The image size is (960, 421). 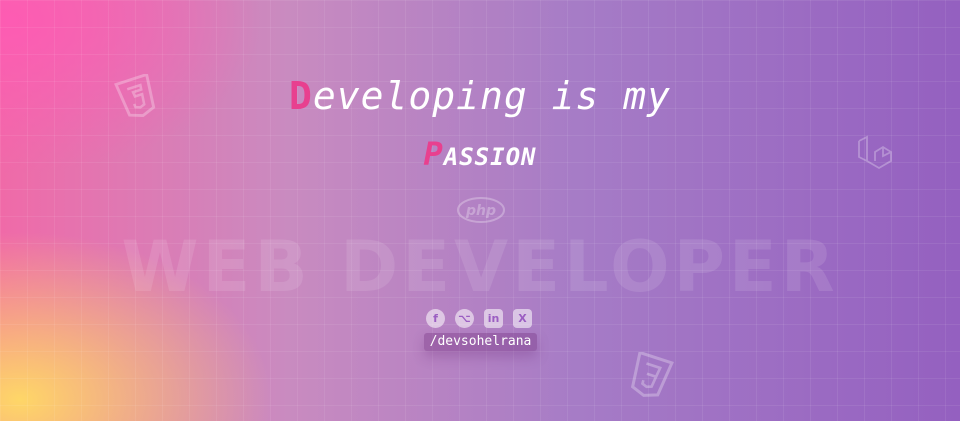 I want to click on social-links: f ⌥ in X, so click(x=479, y=318).